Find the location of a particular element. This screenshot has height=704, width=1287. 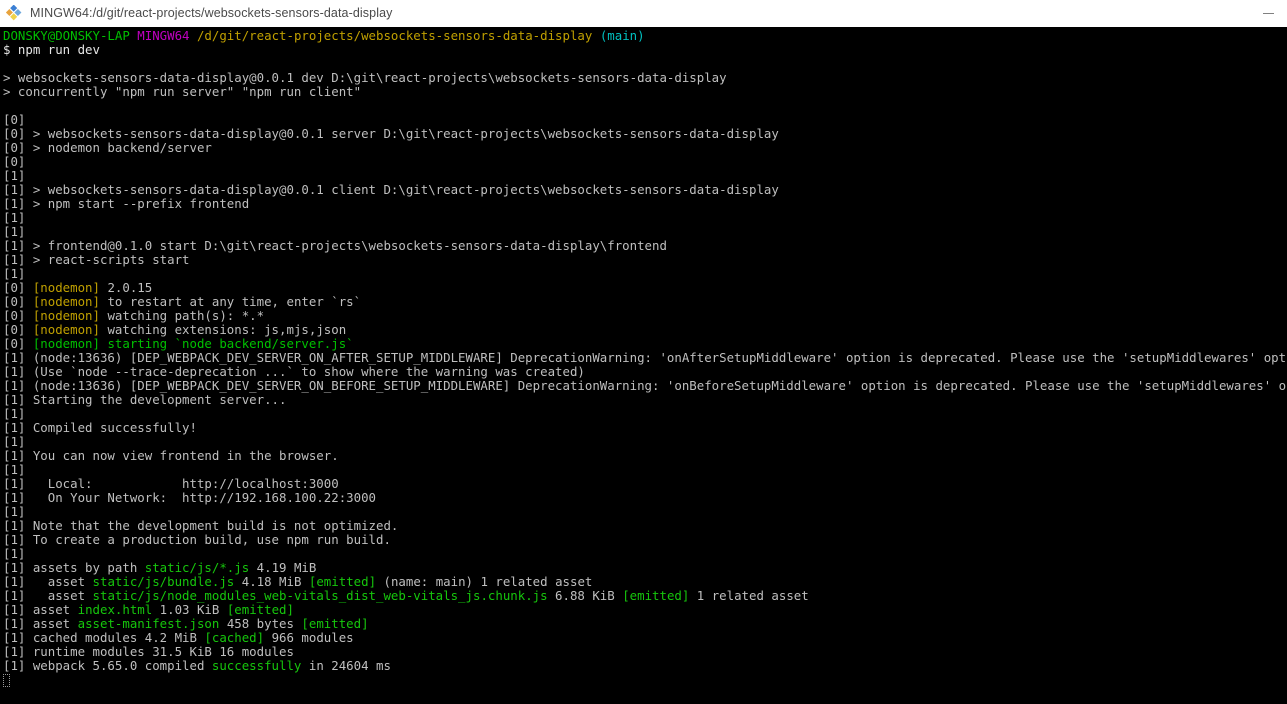

terminal-line: [1] > react-scripts start is located at coordinates (644, 260).